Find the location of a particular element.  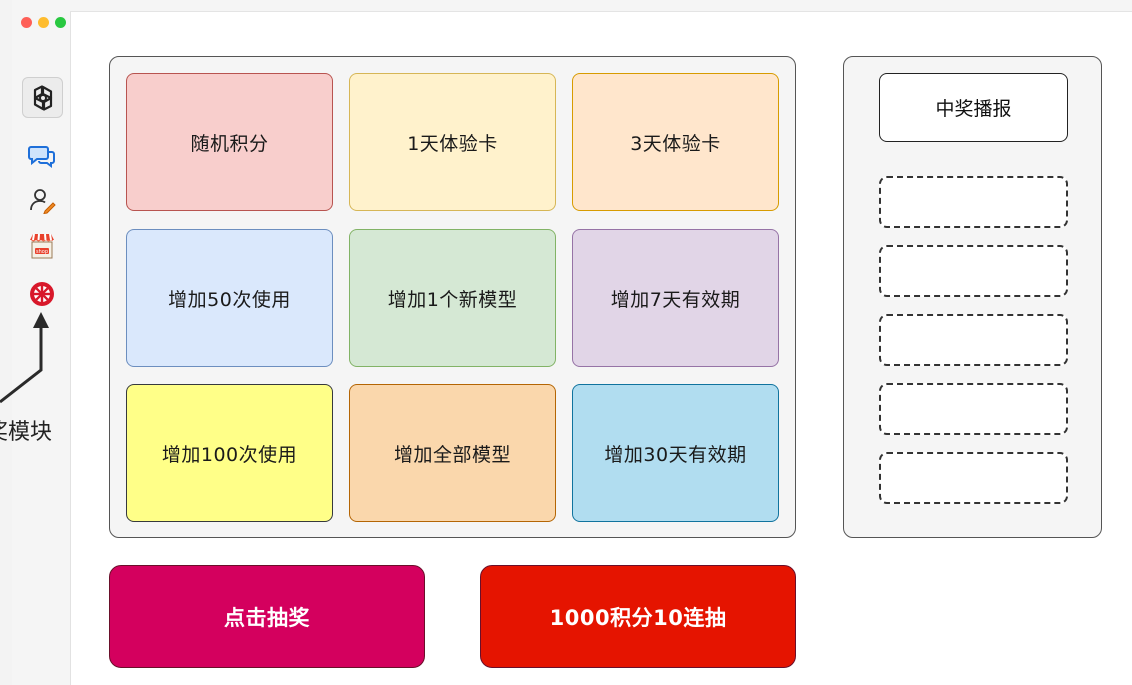

prize-cell-3day-trial: 3天体验卡 is located at coordinates (675, 142).